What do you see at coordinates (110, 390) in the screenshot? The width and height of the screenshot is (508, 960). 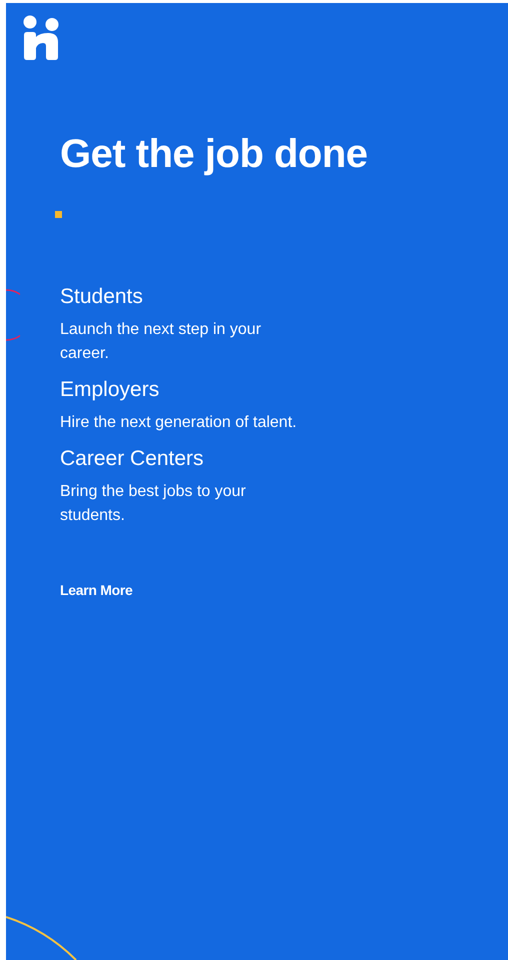 I see `audience-title: Employers` at bounding box center [110, 390].